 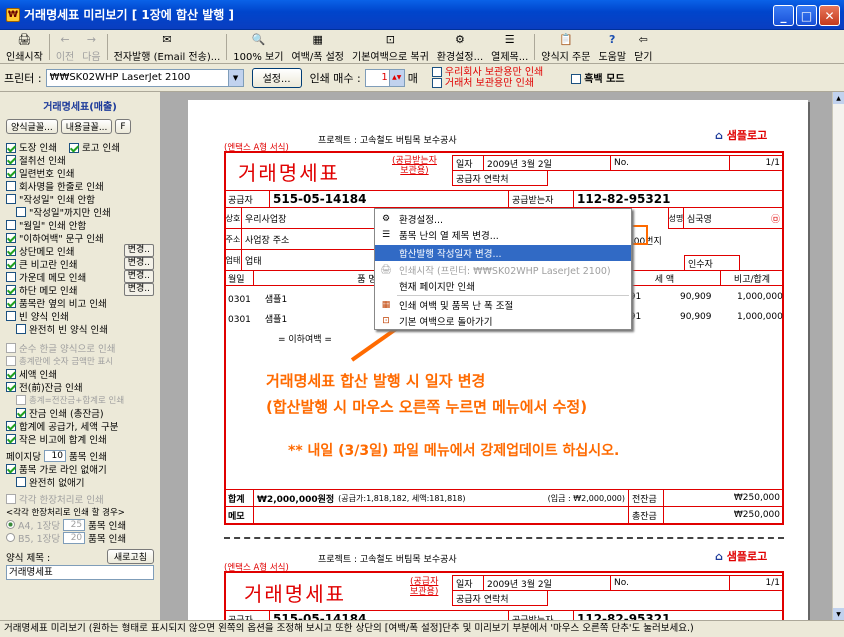 What do you see at coordinates (91, 47) in the screenshot?
I see `next-button: → 다음` at bounding box center [91, 47].